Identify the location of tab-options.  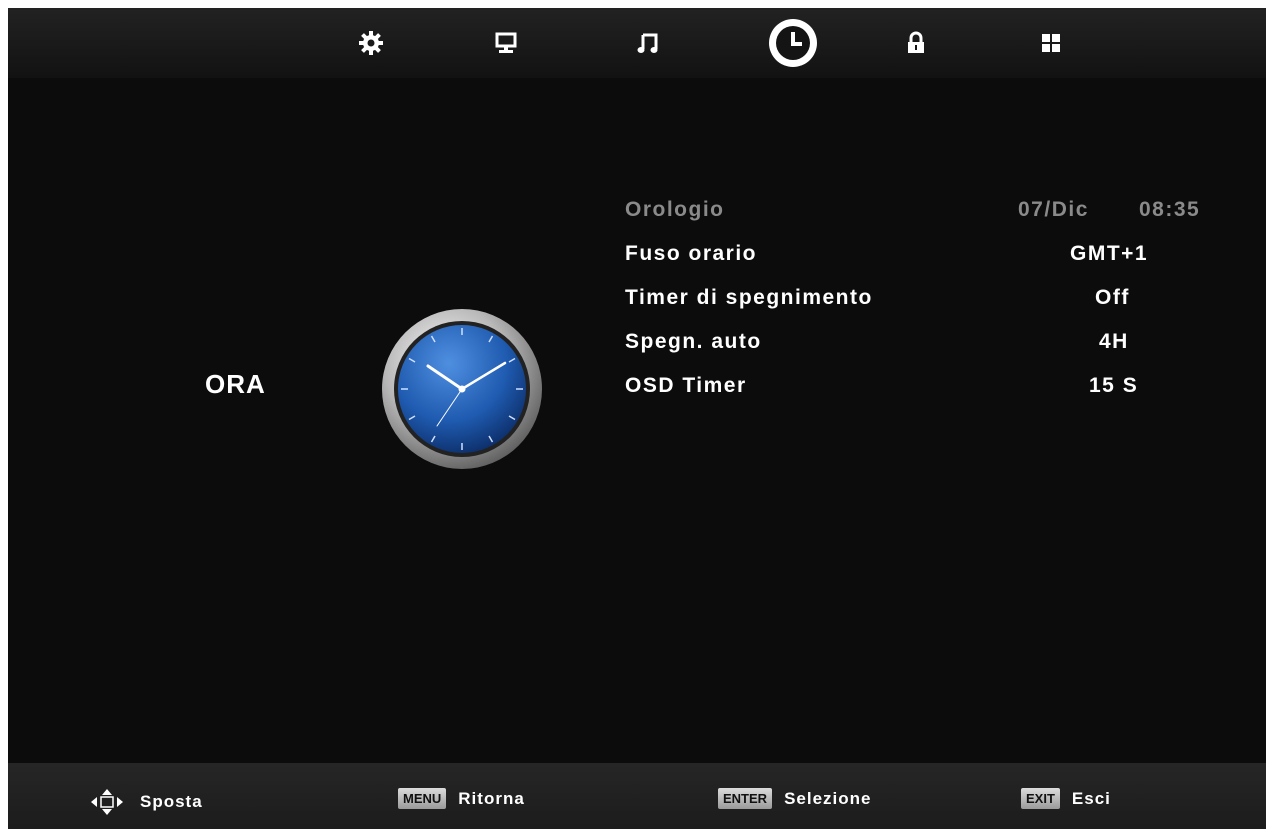
(1051, 43).